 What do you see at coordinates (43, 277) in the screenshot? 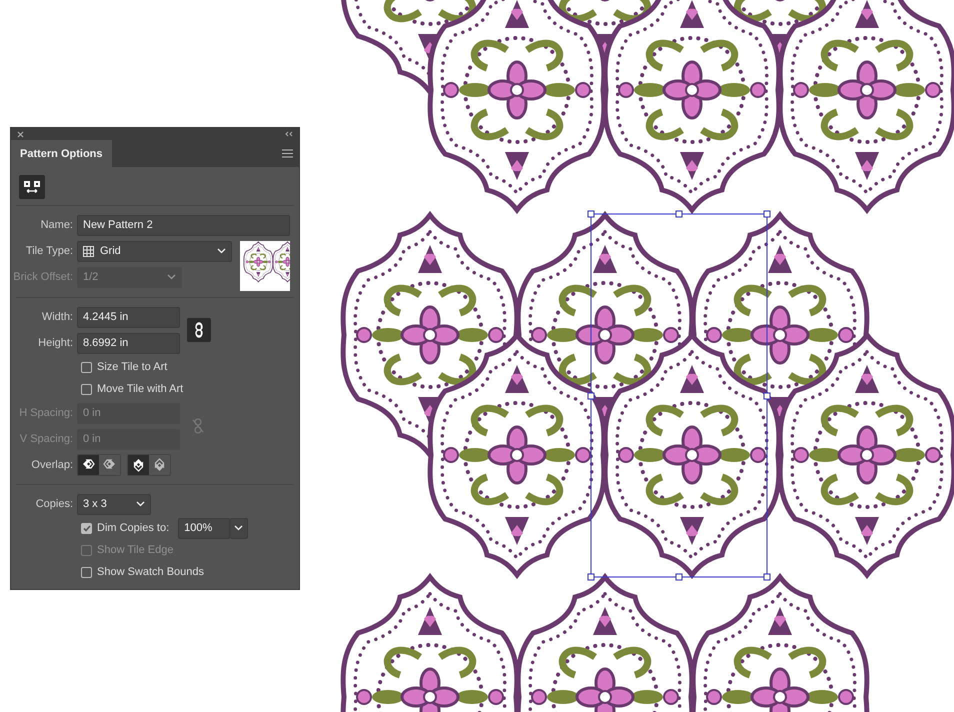
I see `field-label: Brick Offset:` at bounding box center [43, 277].